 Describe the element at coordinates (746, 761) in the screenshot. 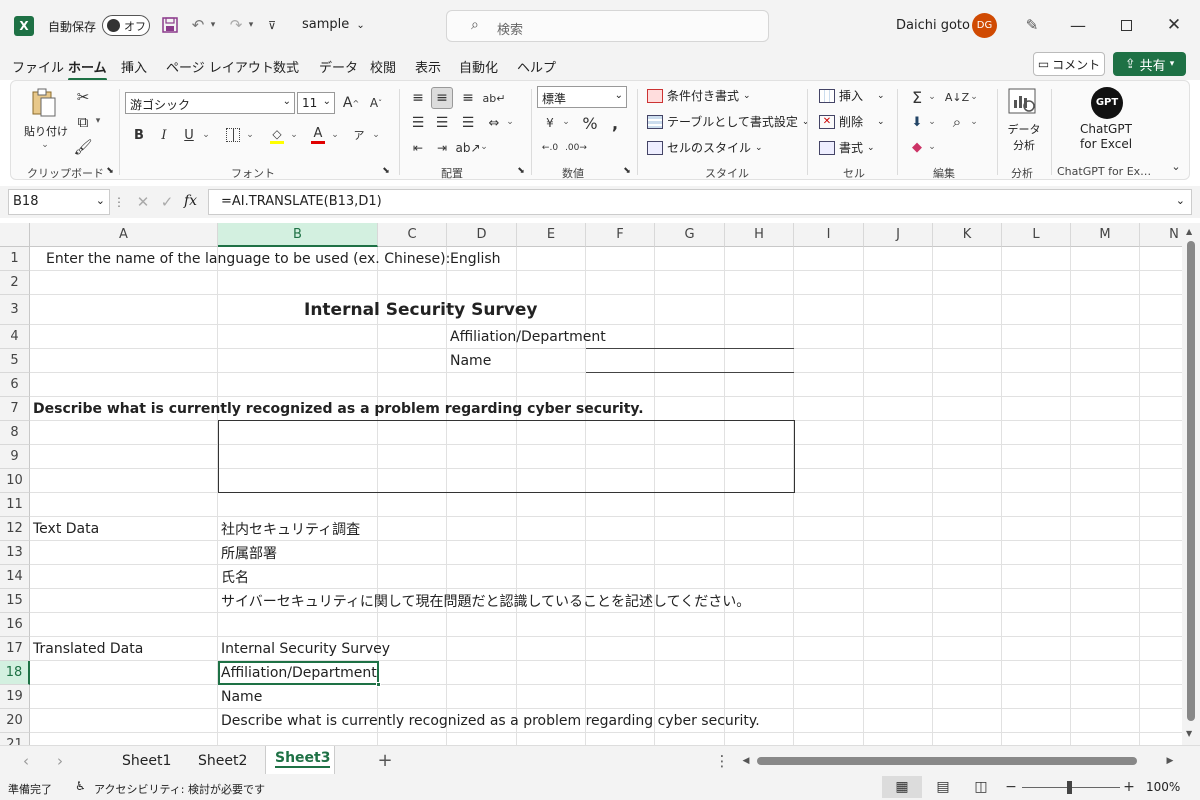

I see `scroll-left-icon: ◀` at that location.